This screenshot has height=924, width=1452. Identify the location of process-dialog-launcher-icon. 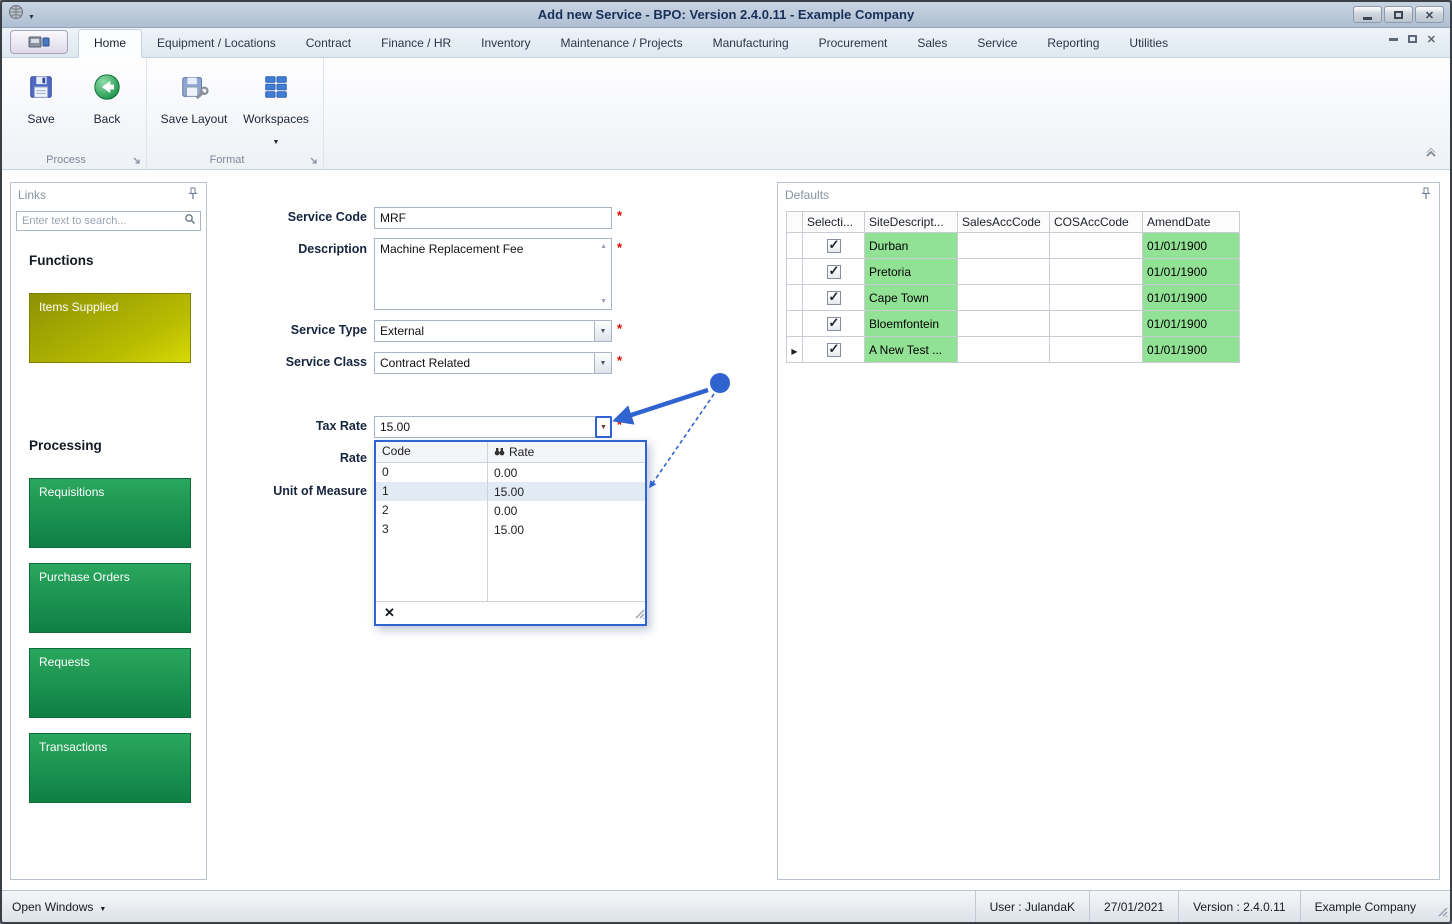
(137, 159).